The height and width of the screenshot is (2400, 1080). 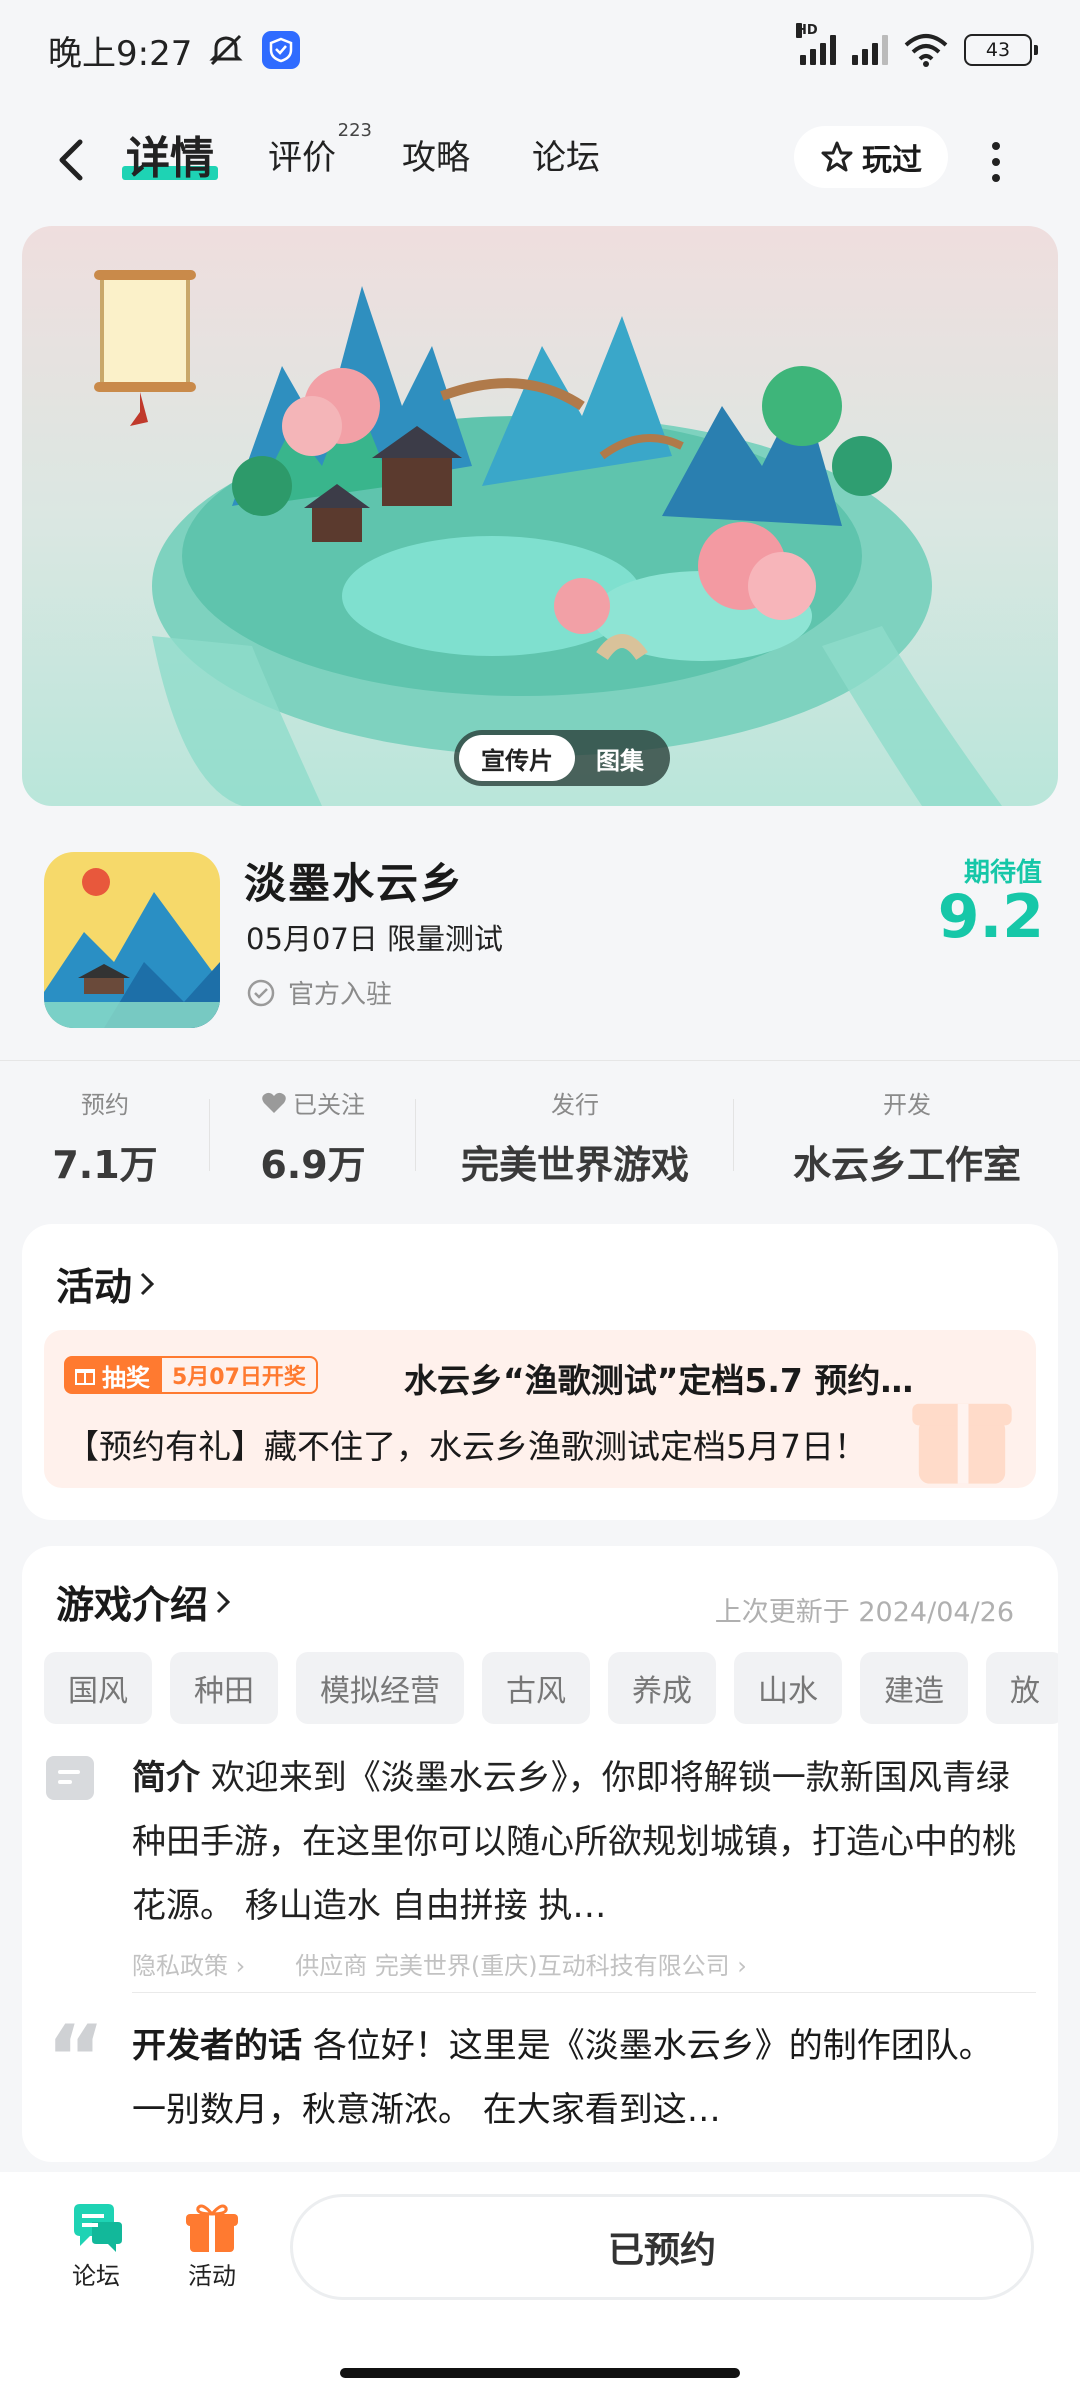 I want to click on gallery-tab: 图集, so click(x=620, y=758).